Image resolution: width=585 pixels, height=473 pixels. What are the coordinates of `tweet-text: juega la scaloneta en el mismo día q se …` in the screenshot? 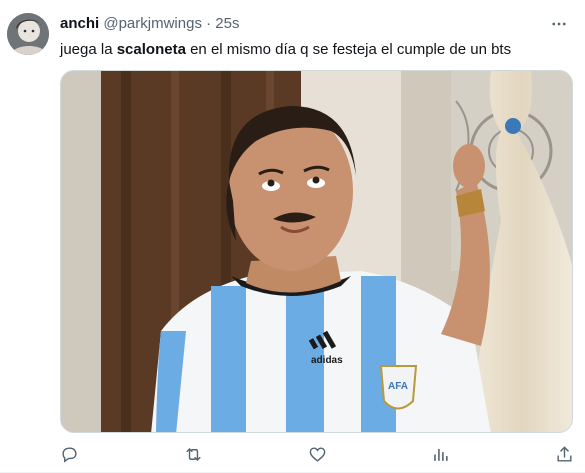 It's located at (285, 50).